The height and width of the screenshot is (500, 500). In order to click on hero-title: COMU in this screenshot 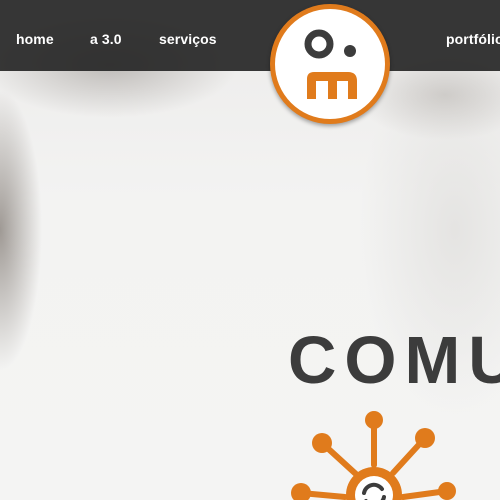, I will do `click(394, 360)`.